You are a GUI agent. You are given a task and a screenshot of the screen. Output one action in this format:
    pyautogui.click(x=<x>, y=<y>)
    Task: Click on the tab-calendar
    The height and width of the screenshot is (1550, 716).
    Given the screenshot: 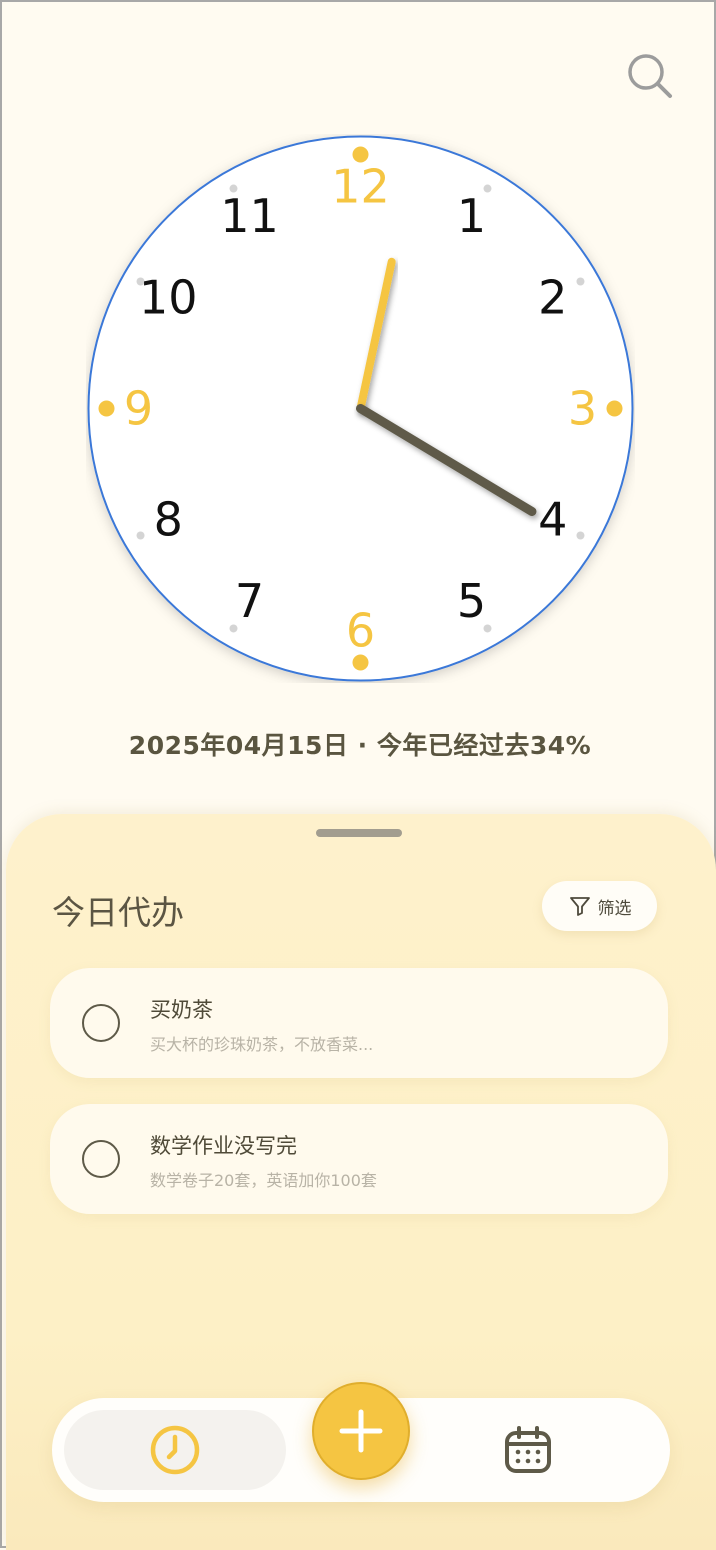 What is the action you would take?
    pyautogui.click(x=528, y=1450)
    